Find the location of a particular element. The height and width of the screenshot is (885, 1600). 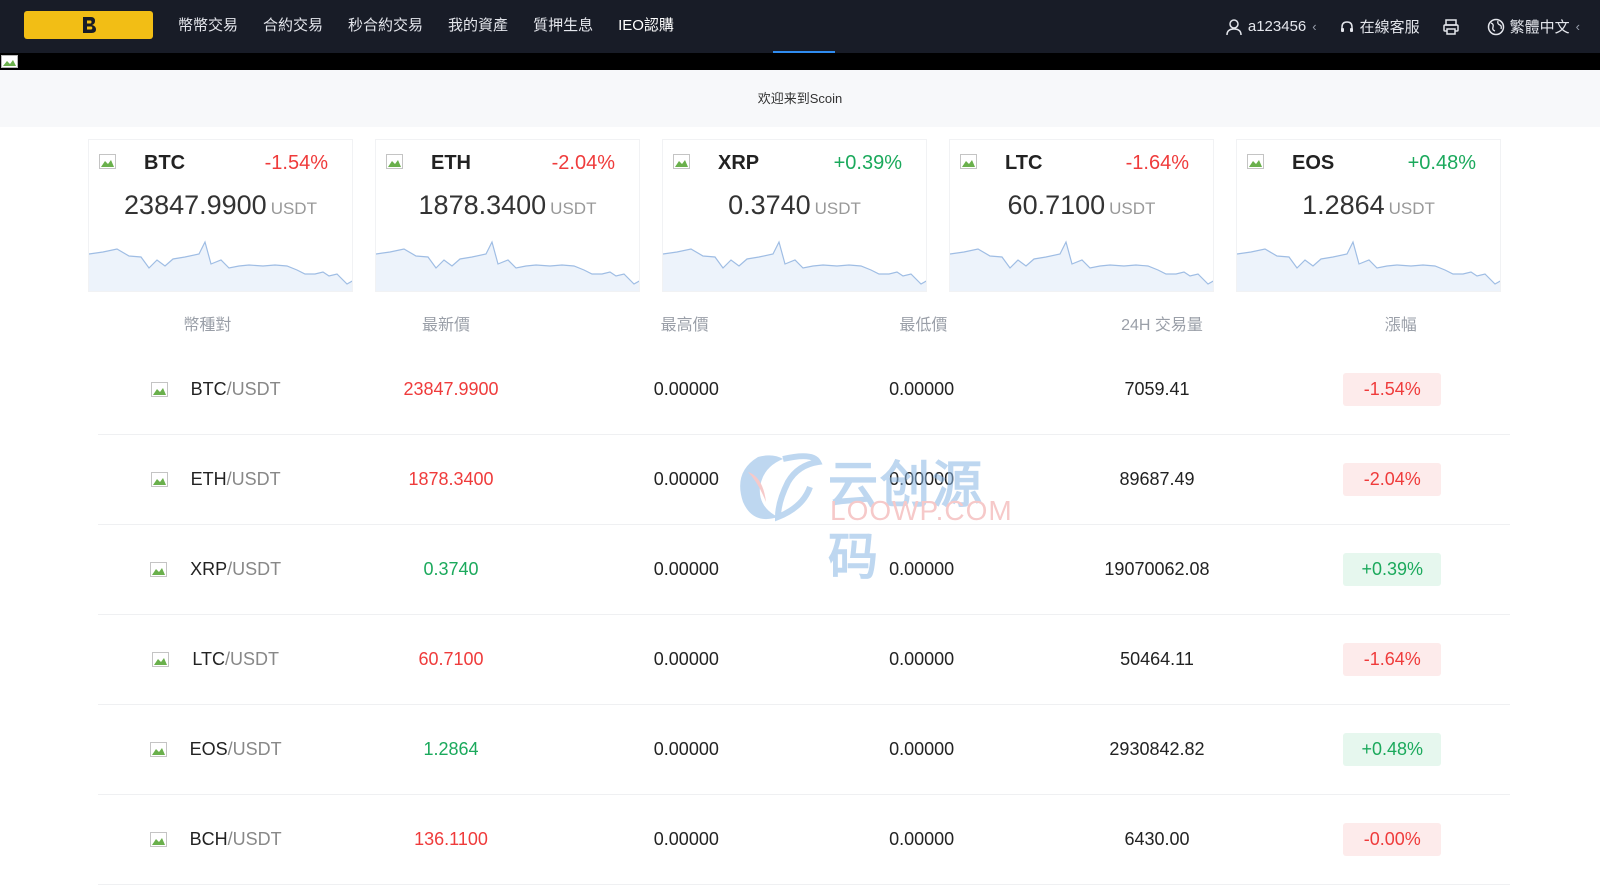

pair-base: XRP is located at coordinates (209, 569).